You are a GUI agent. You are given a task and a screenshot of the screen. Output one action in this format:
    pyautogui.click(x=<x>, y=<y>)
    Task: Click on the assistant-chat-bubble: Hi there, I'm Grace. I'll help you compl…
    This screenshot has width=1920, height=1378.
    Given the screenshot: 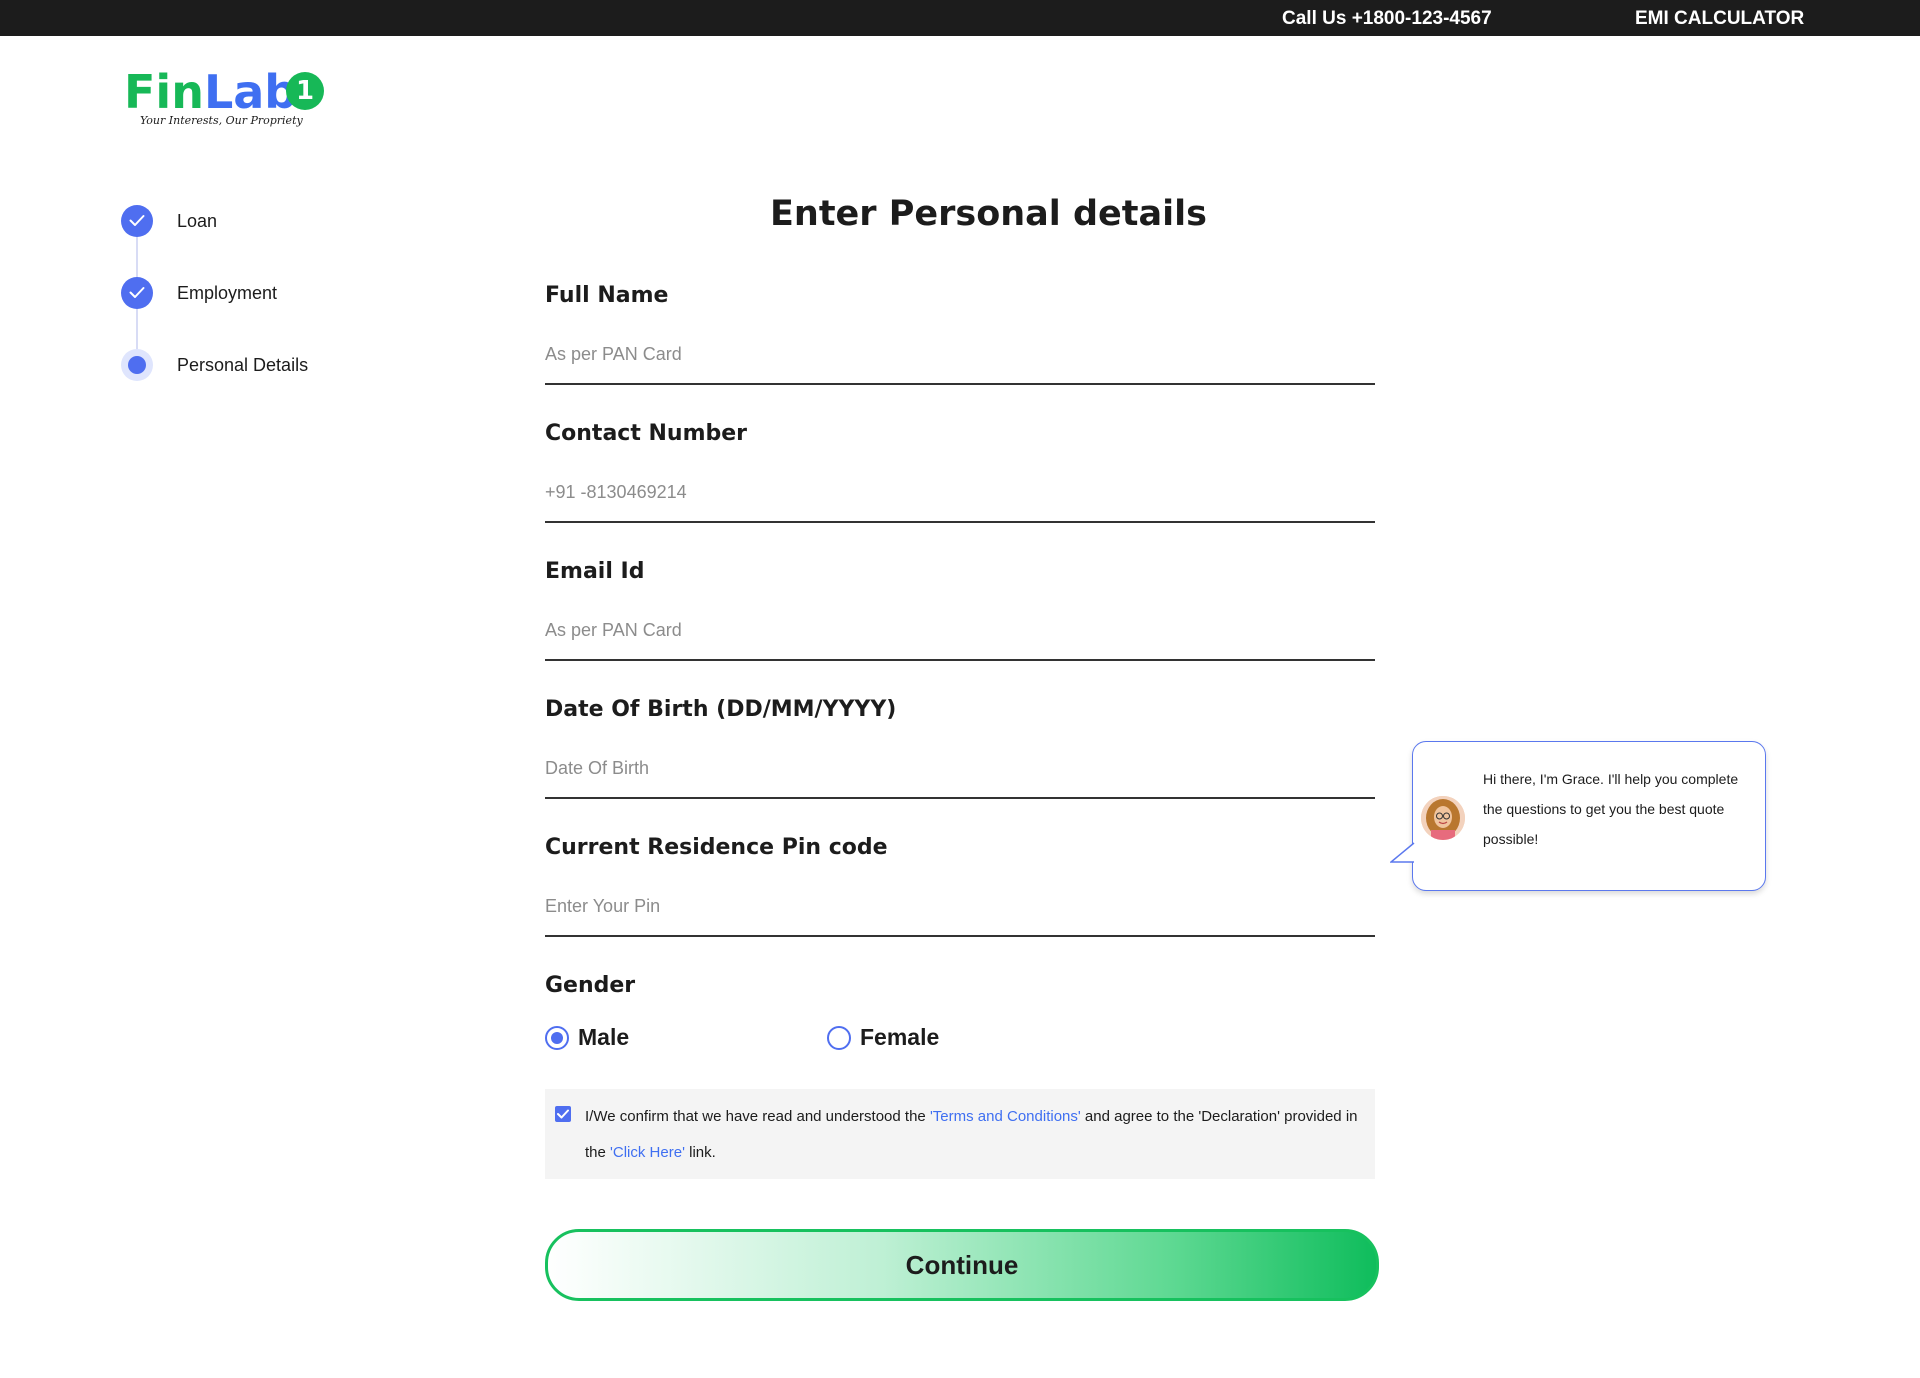 What is the action you would take?
    pyautogui.click(x=1578, y=816)
    